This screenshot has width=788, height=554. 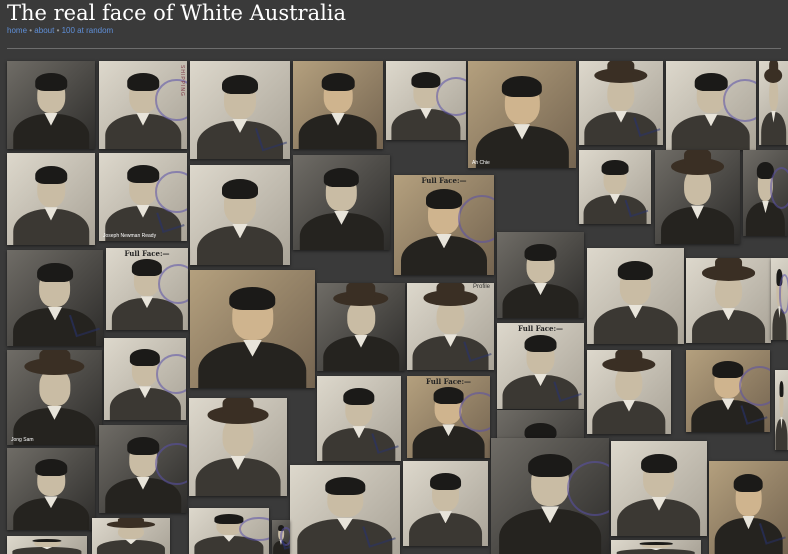 I want to click on portrait-photo: Profile, so click(x=450, y=326).